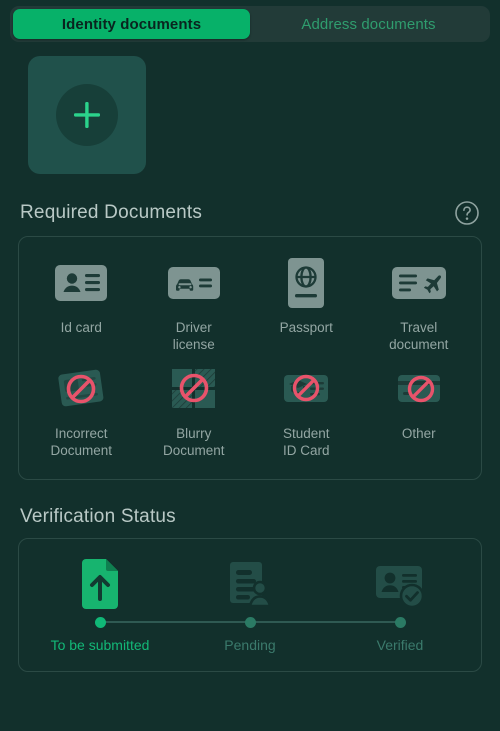  What do you see at coordinates (111, 212) in the screenshot?
I see `page-title-required-documents: Required Documents` at bounding box center [111, 212].